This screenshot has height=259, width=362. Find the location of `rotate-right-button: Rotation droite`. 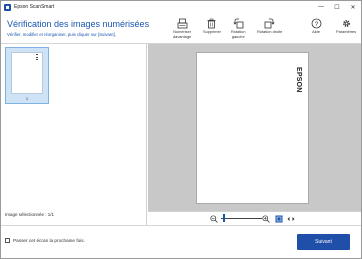

rotate-right-button: Rotation droite is located at coordinates (269, 26).